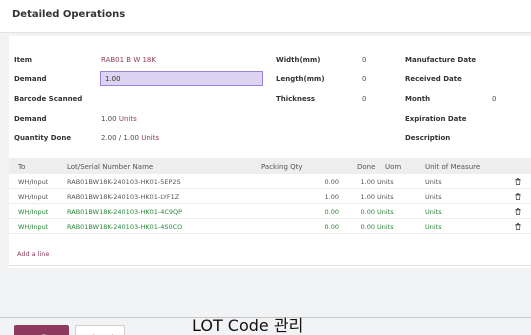  What do you see at coordinates (30, 119) in the screenshot?
I see `demand-readonly-label: Demand` at bounding box center [30, 119].